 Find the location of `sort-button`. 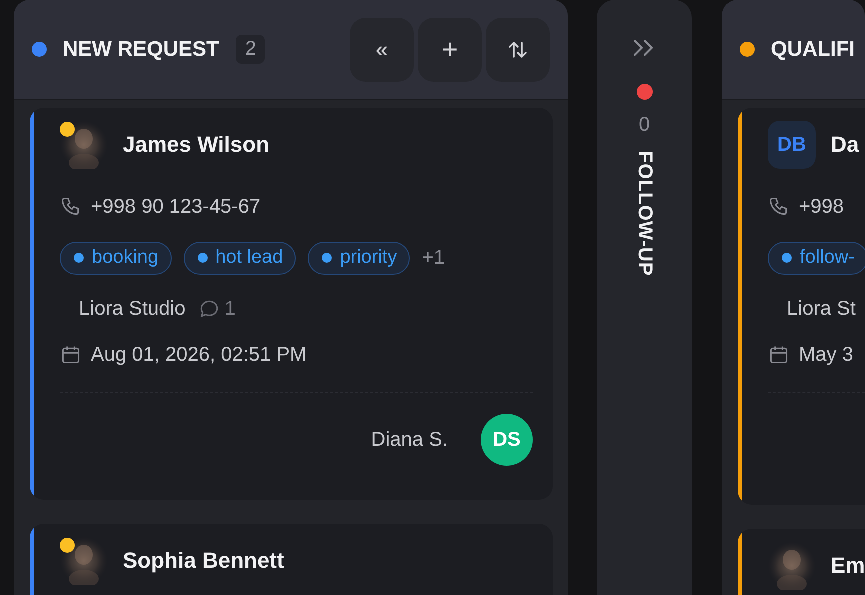

sort-button is located at coordinates (518, 50).